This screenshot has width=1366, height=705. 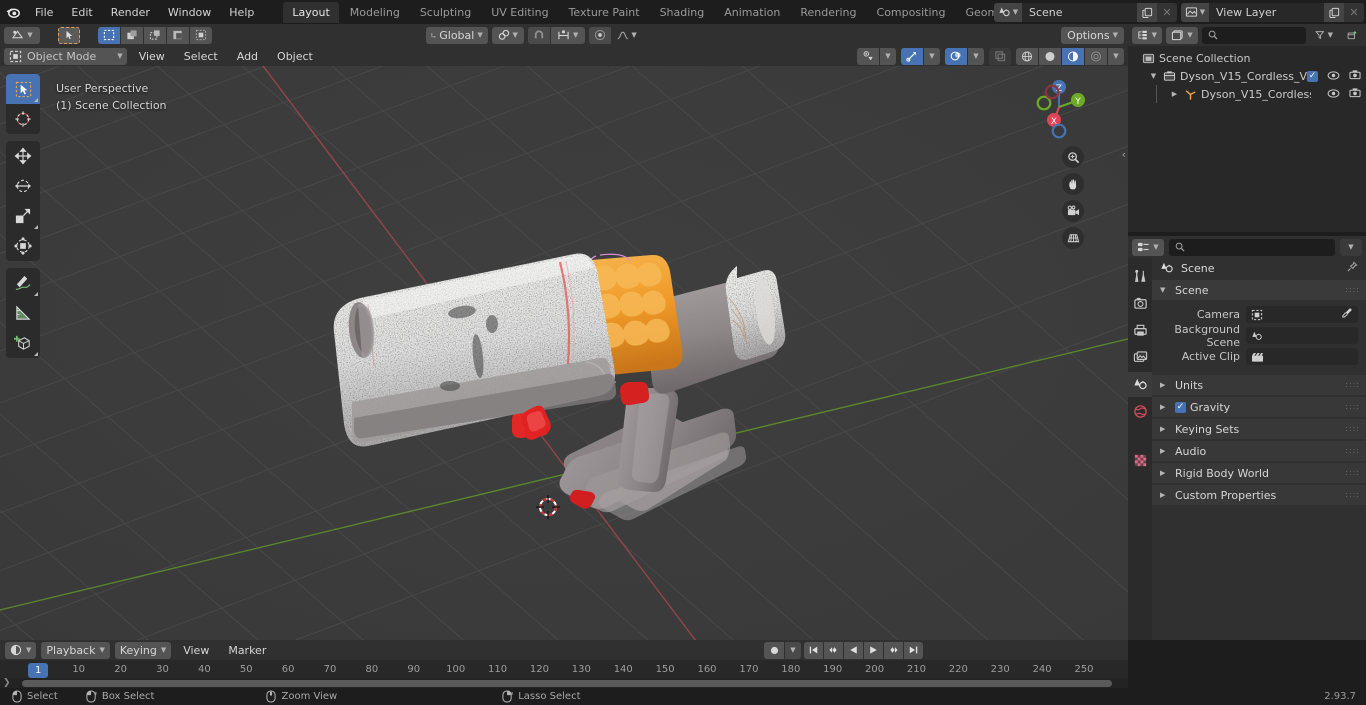 What do you see at coordinates (567, 35) in the screenshot?
I see `snap-target-selector: ▼` at bounding box center [567, 35].